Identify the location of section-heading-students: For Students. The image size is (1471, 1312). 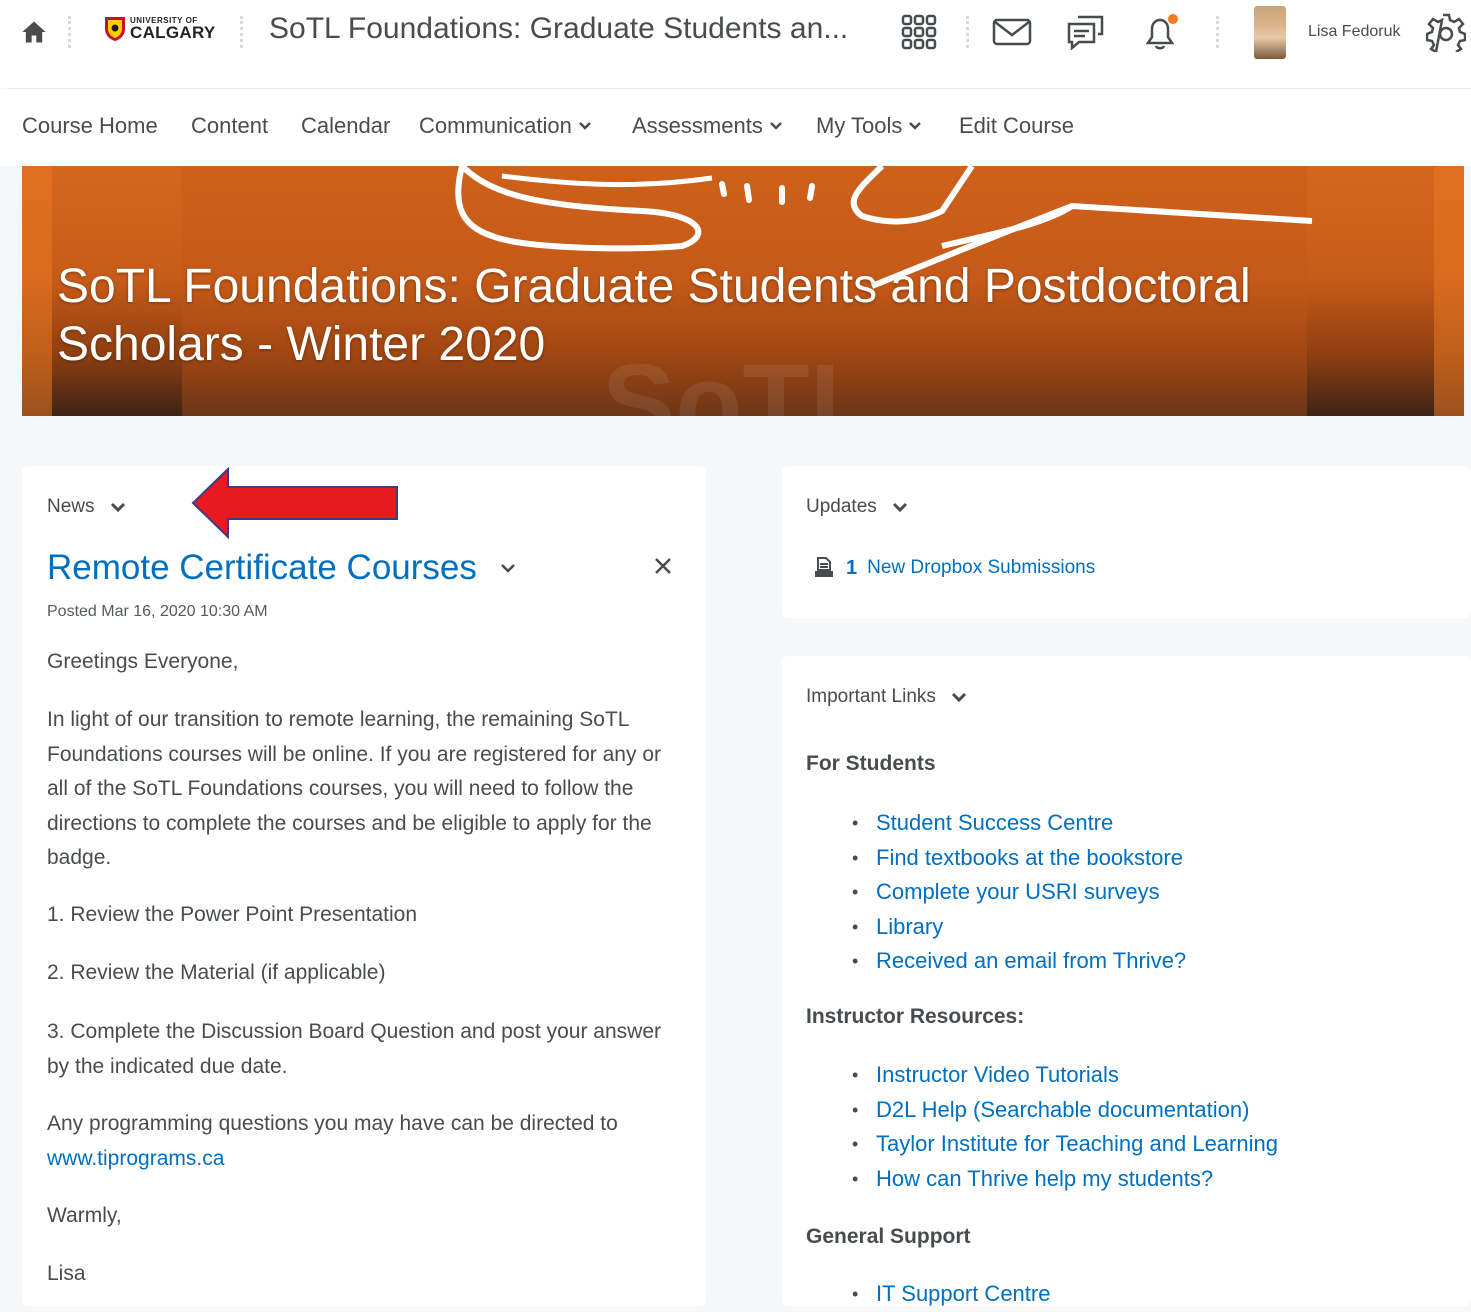
(871, 763).